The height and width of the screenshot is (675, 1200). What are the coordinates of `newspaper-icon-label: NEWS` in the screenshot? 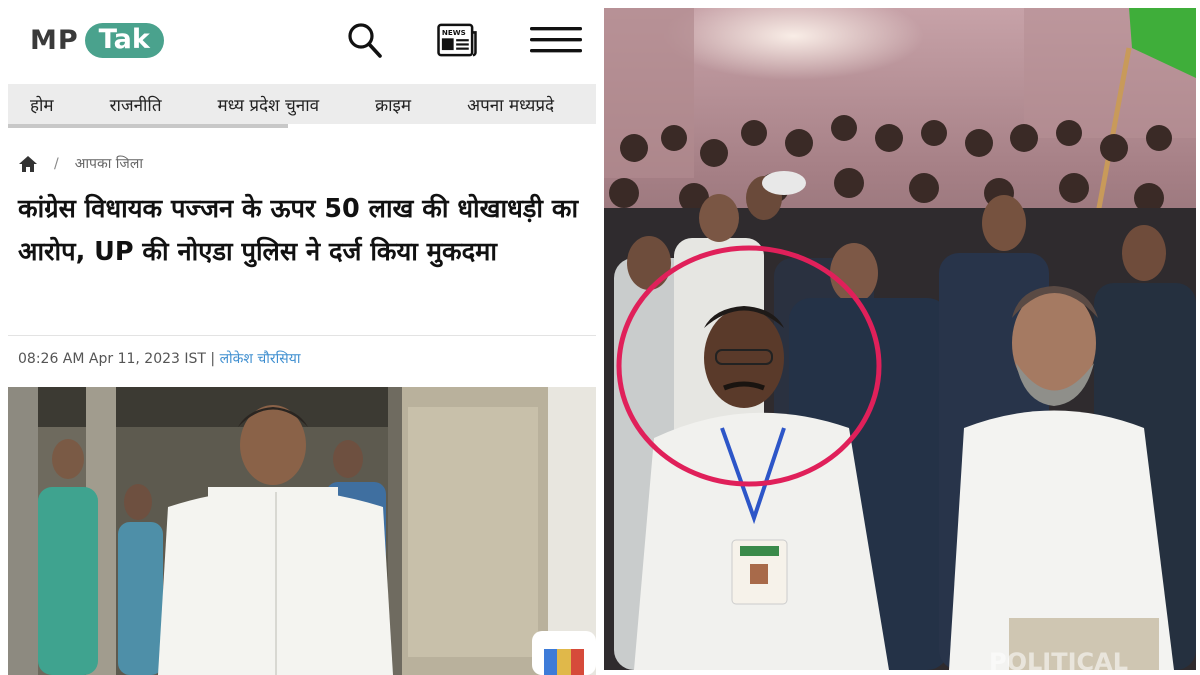 It's located at (454, 32).